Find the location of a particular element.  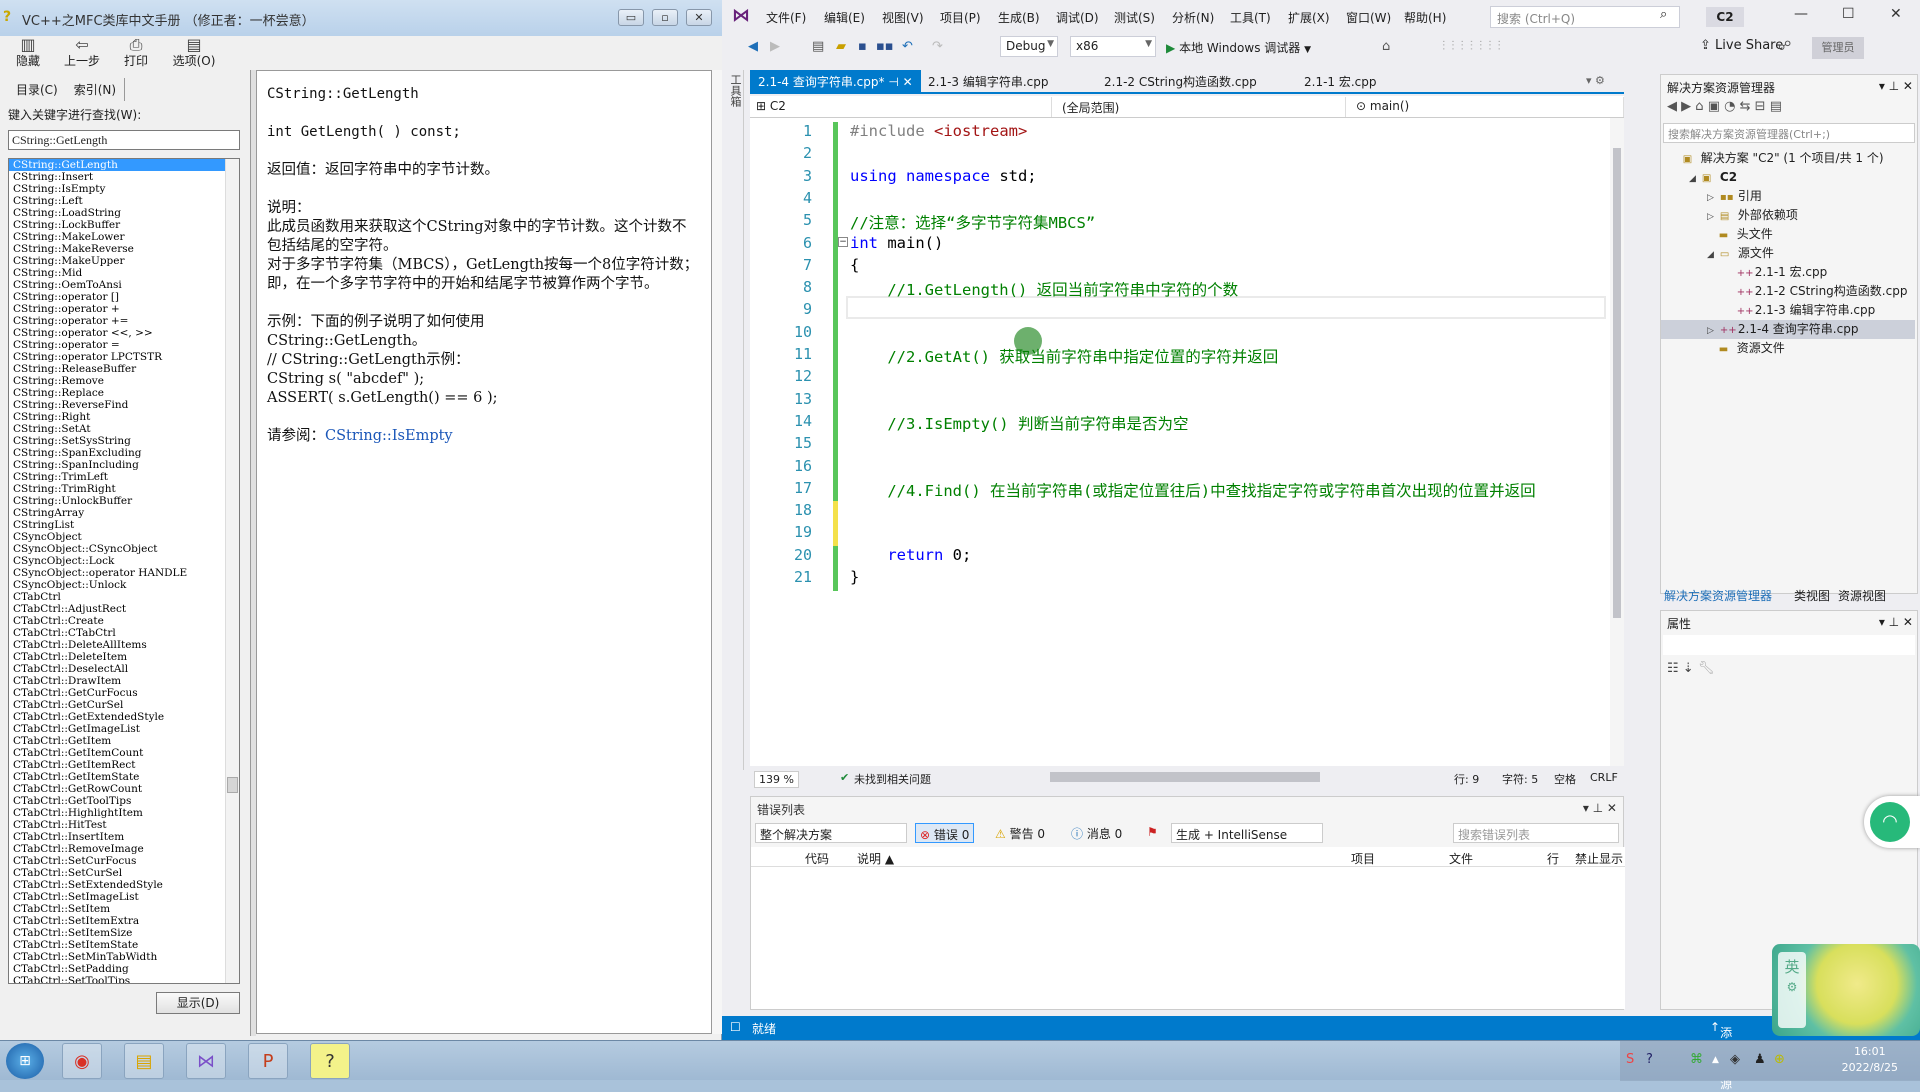

solution-search-input: 搜索解决方案资源管理器(Ctrl+;) is located at coordinates (1789, 133).